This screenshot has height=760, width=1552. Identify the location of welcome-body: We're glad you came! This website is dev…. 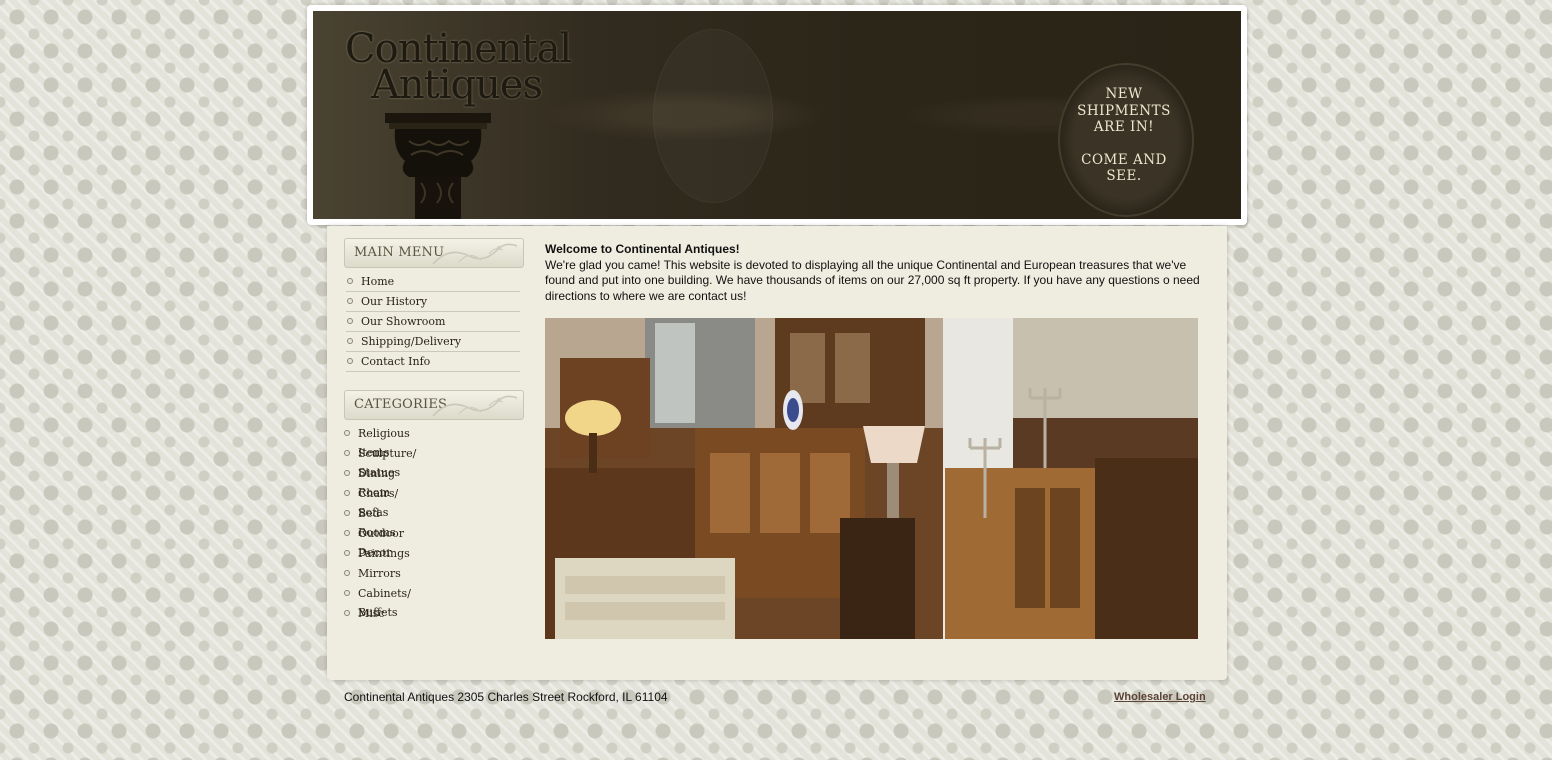
(872, 280).